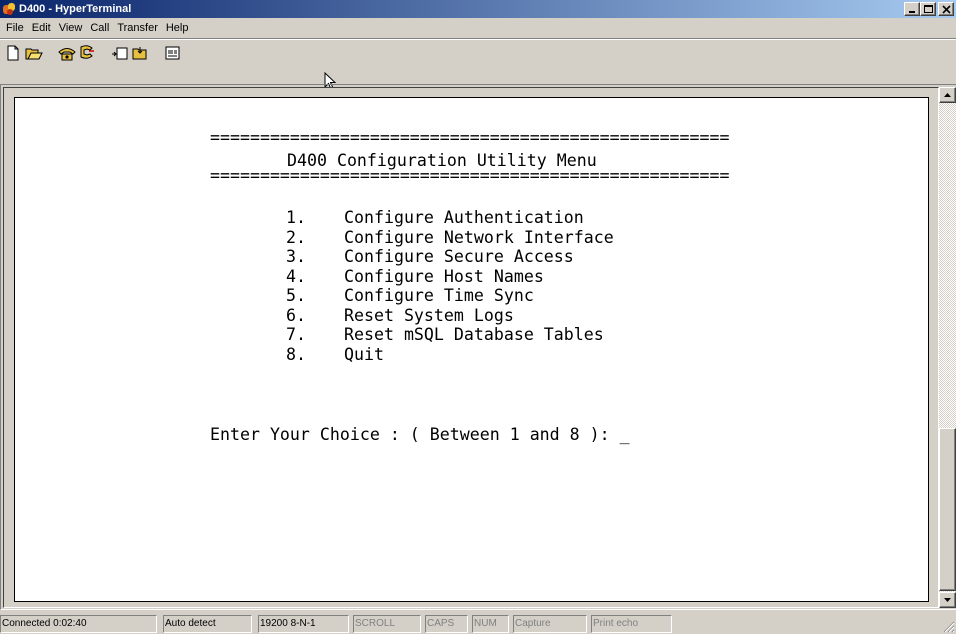 This screenshot has width=956, height=634. Describe the element at coordinates (296, 295) in the screenshot. I see `menu-option-number: 5.` at that location.